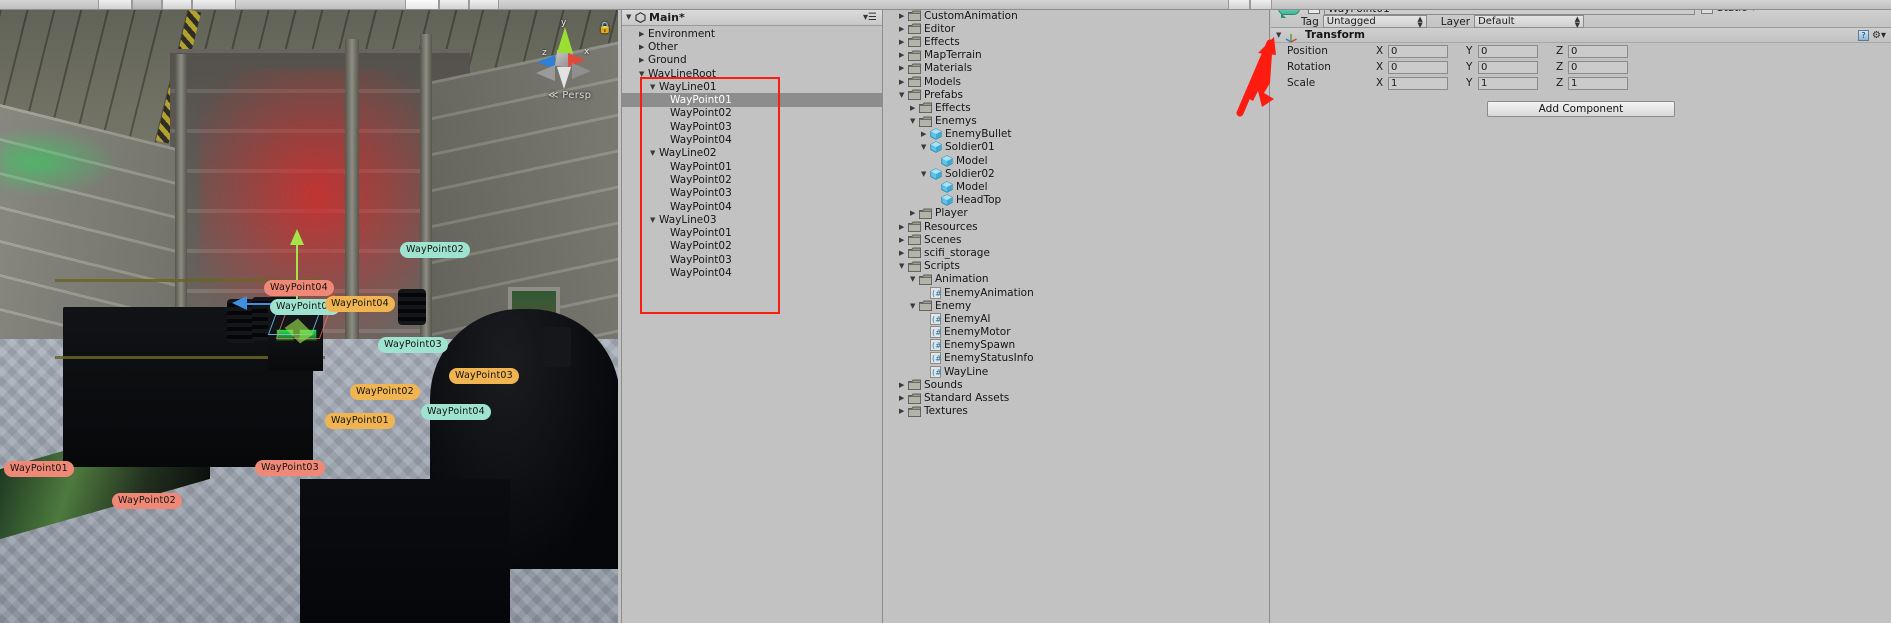  What do you see at coordinates (752, 73) in the screenshot?
I see `hierarchy-item-waylineroot: ▼ WayLineRoot` at bounding box center [752, 73].